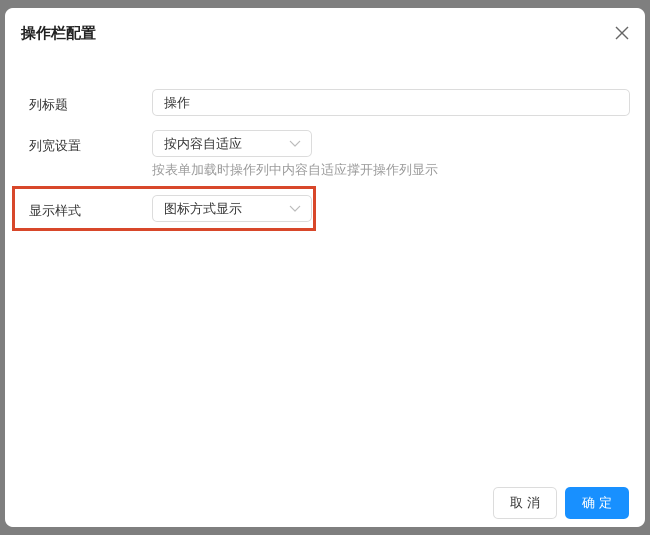 The image size is (650, 535). Describe the element at coordinates (622, 33) in the screenshot. I see `close-icon` at that location.